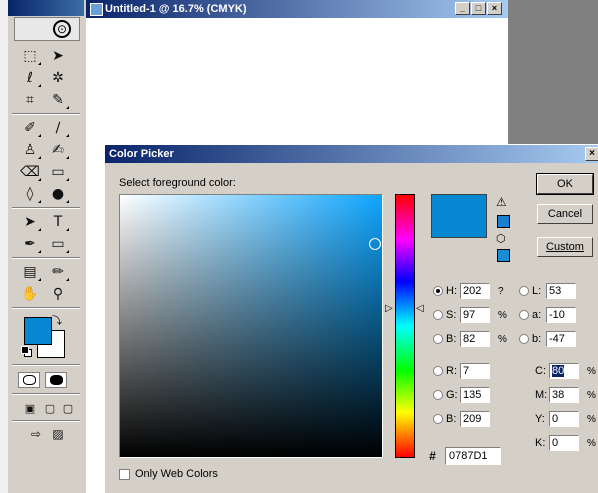 The width and height of the screenshot is (598, 493). What do you see at coordinates (451, 339) in the screenshot?
I see `brightness-label: B:` at bounding box center [451, 339].